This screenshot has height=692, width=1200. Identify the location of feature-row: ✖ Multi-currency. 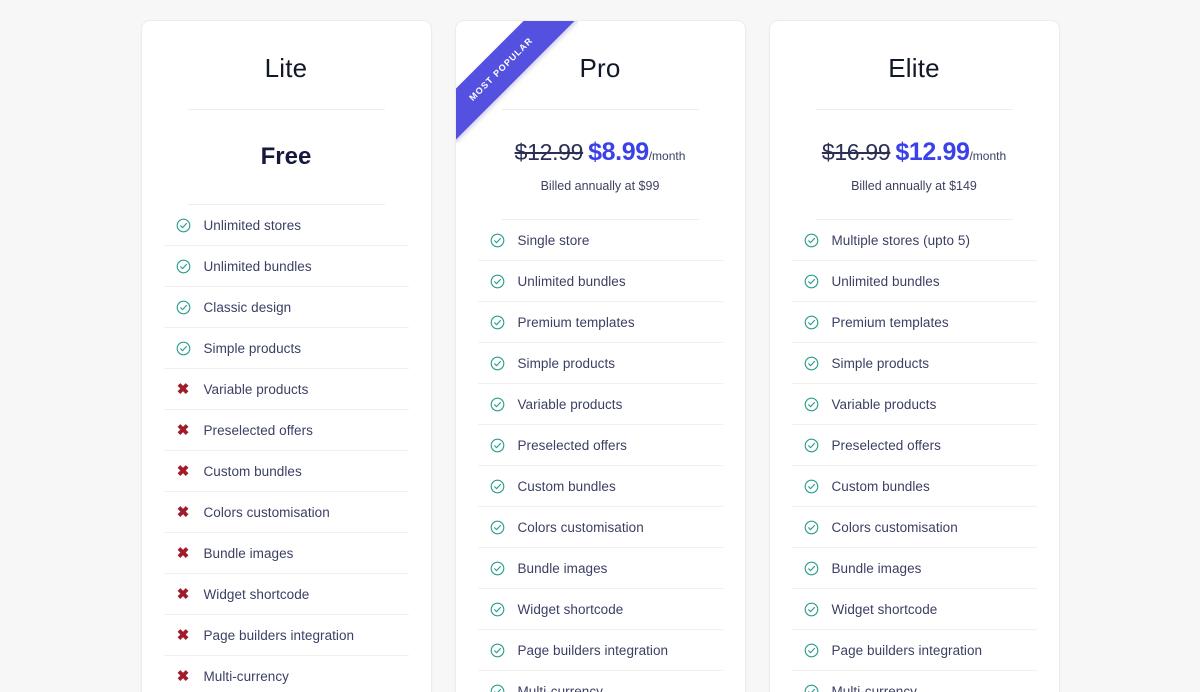
(286, 674).